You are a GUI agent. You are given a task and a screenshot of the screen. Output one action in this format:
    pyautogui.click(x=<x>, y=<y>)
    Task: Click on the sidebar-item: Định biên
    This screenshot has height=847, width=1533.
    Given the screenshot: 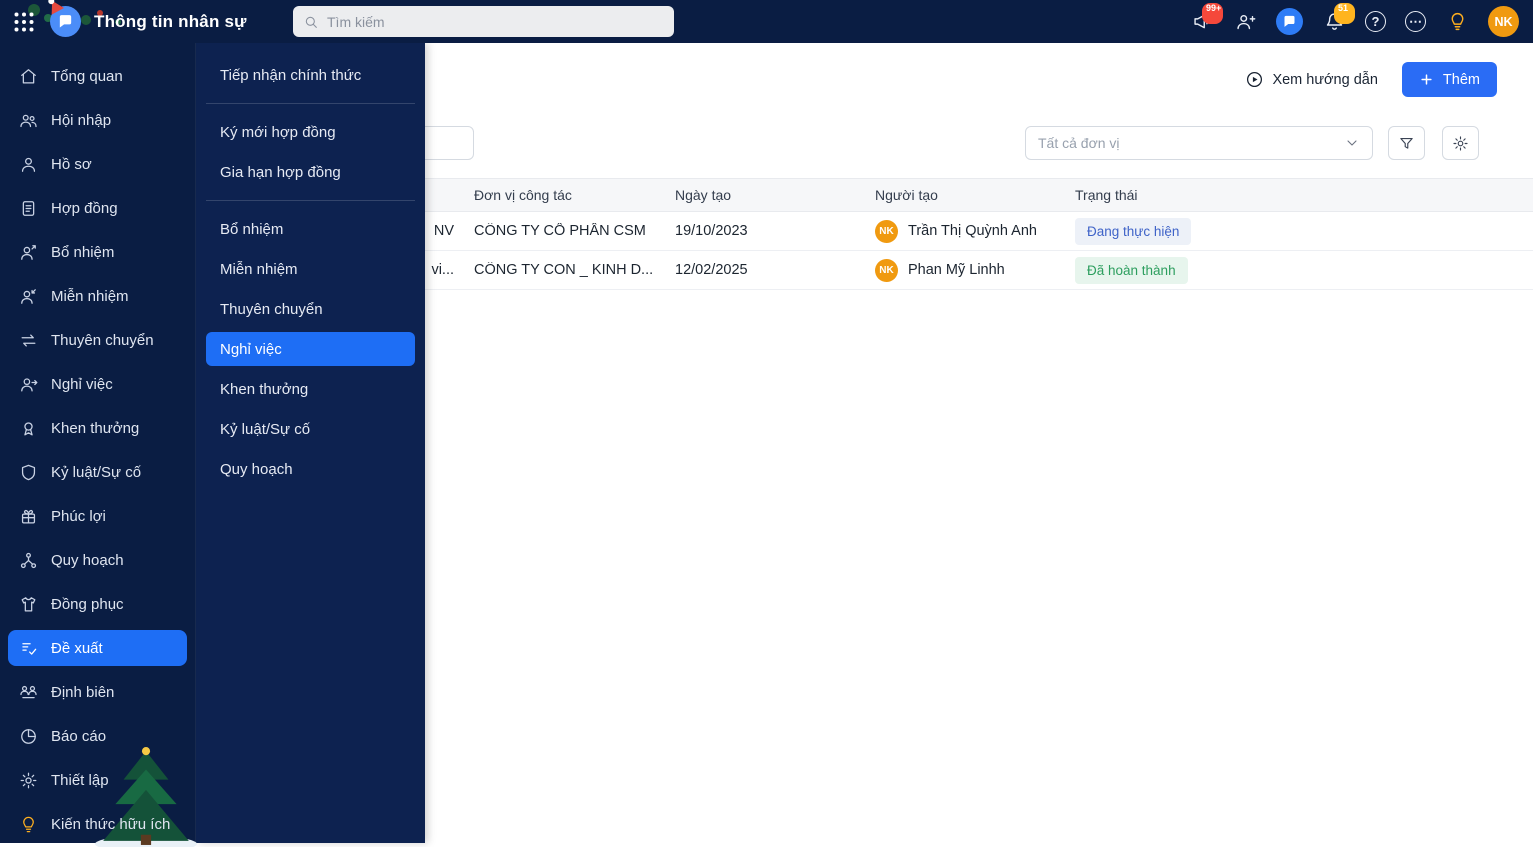 What is the action you would take?
    pyautogui.click(x=97, y=692)
    